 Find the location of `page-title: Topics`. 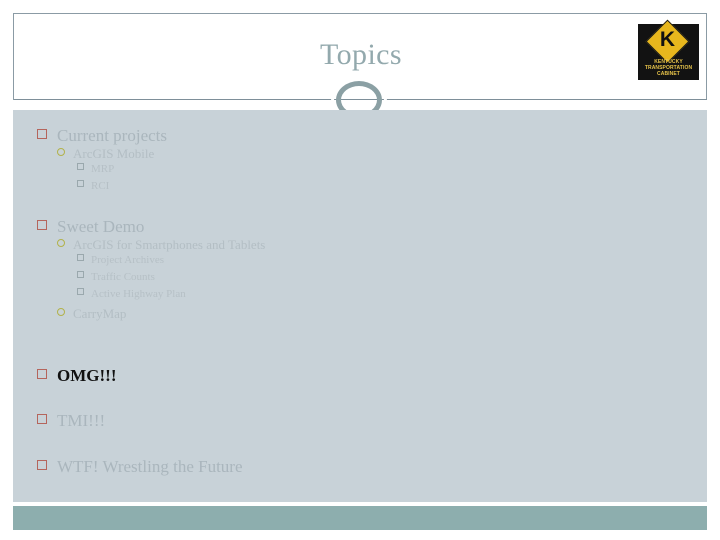

page-title: Topics is located at coordinates (361, 54).